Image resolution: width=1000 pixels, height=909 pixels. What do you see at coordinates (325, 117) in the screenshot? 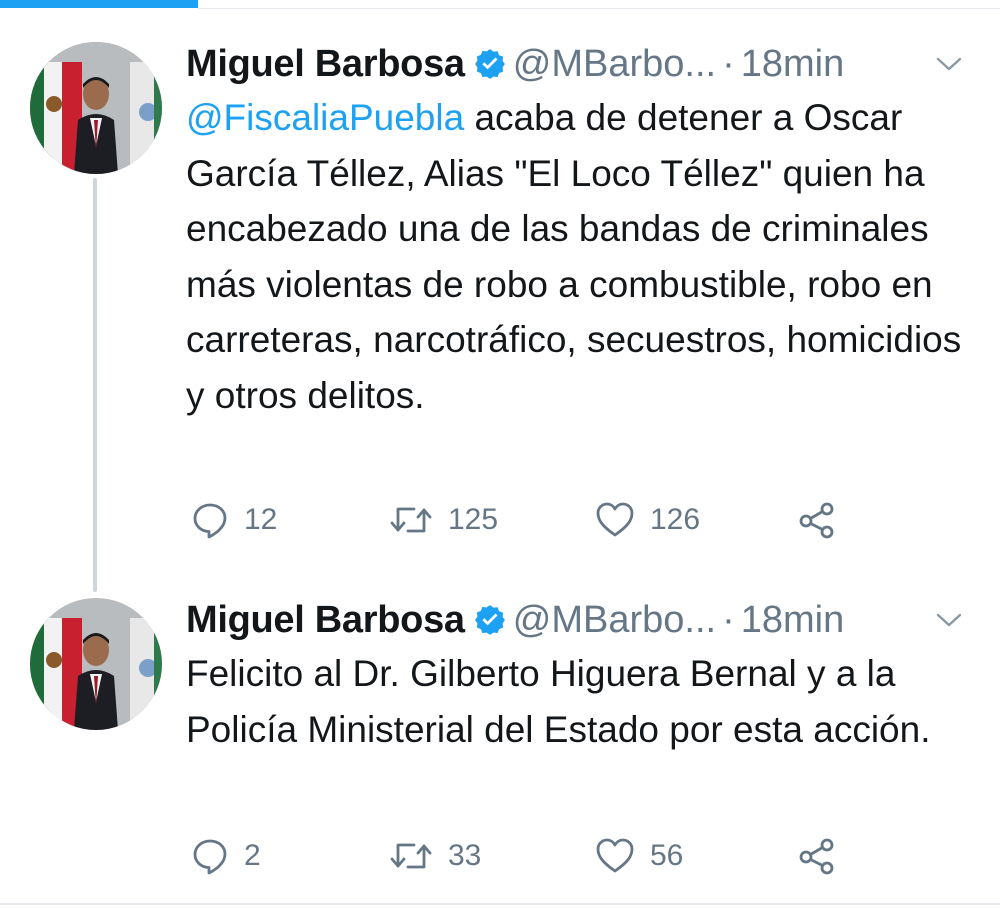
I see `mention-link: @FiscaliaPuebla` at bounding box center [325, 117].